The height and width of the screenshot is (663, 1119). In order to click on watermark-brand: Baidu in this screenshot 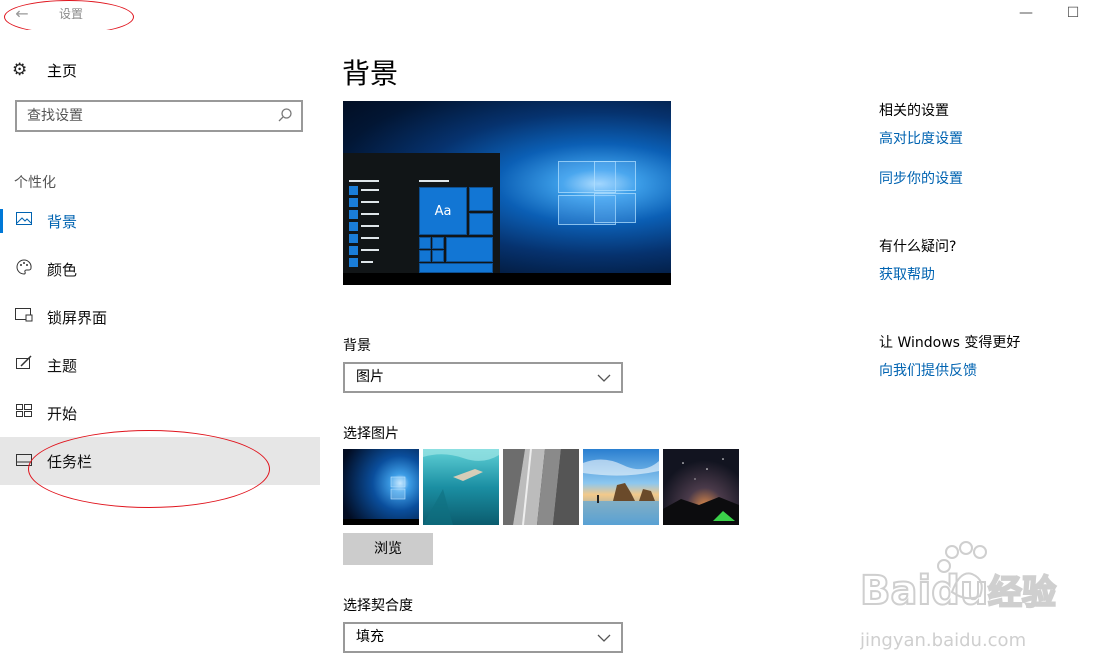, I will do `click(924, 591)`.